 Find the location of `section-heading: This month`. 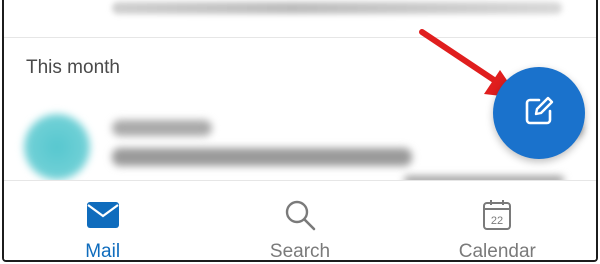

section-heading: This month is located at coordinates (73, 67).